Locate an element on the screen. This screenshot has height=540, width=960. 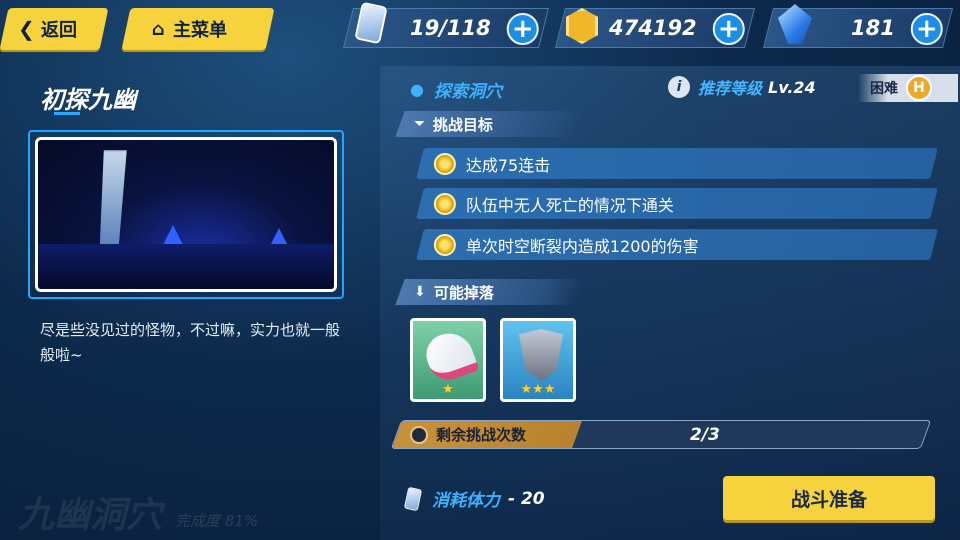
cave-crystals is located at coordinates (173, 235).